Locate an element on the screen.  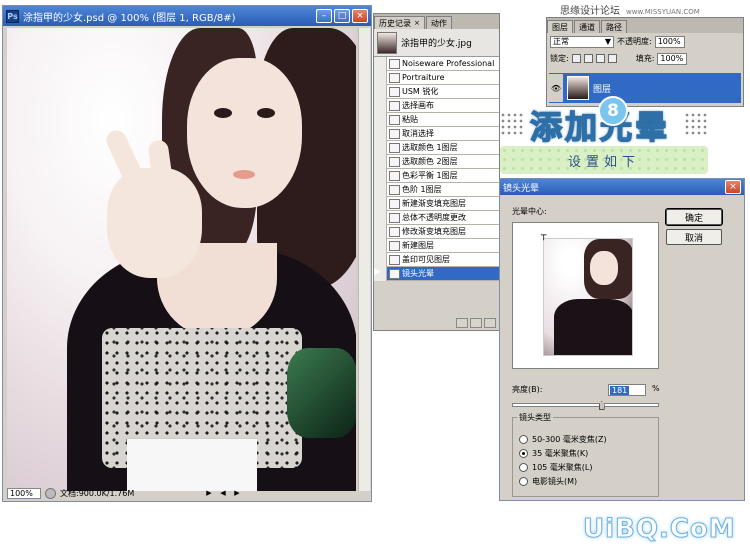
flare-preview: ┬ is located at coordinates (585, 295).